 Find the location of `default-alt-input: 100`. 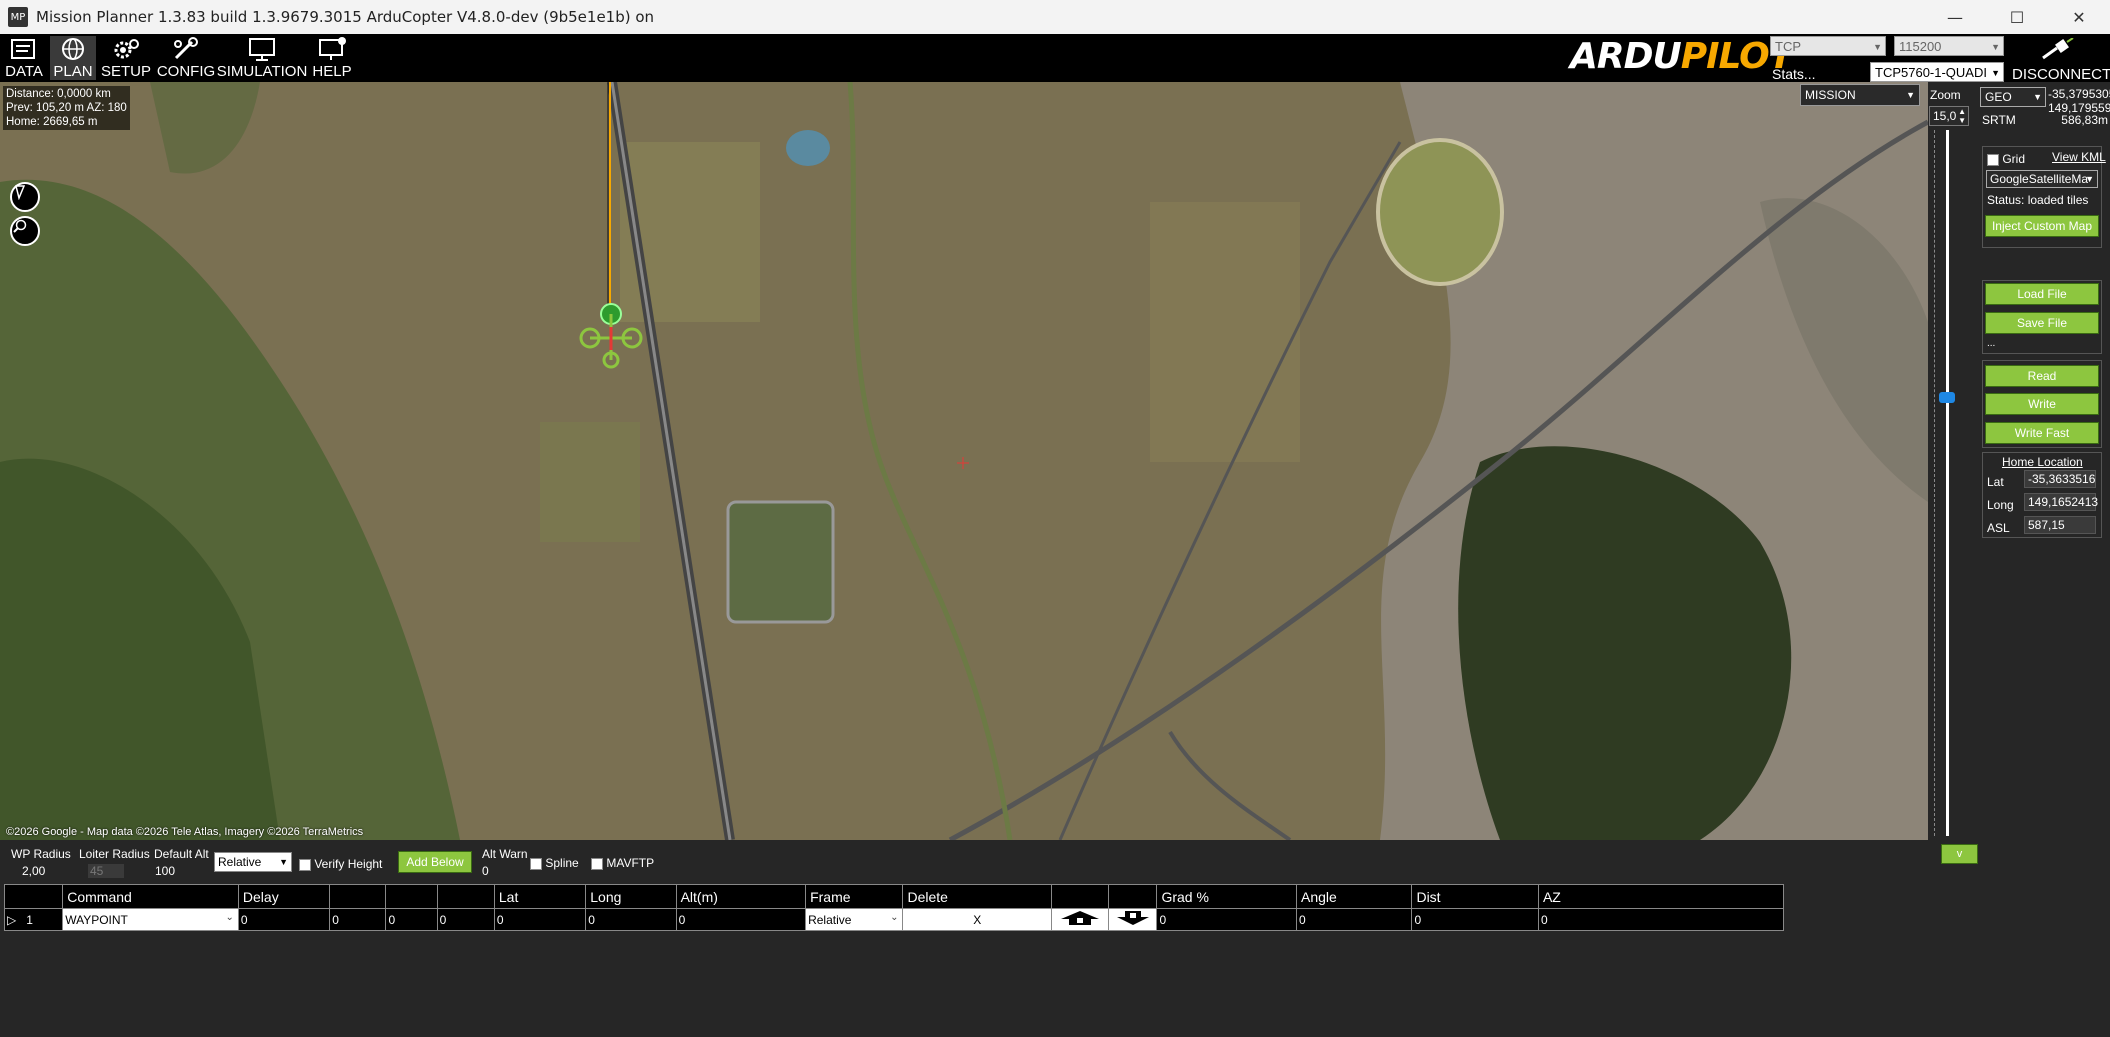

default-alt-input: 100 is located at coordinates (165, 871).